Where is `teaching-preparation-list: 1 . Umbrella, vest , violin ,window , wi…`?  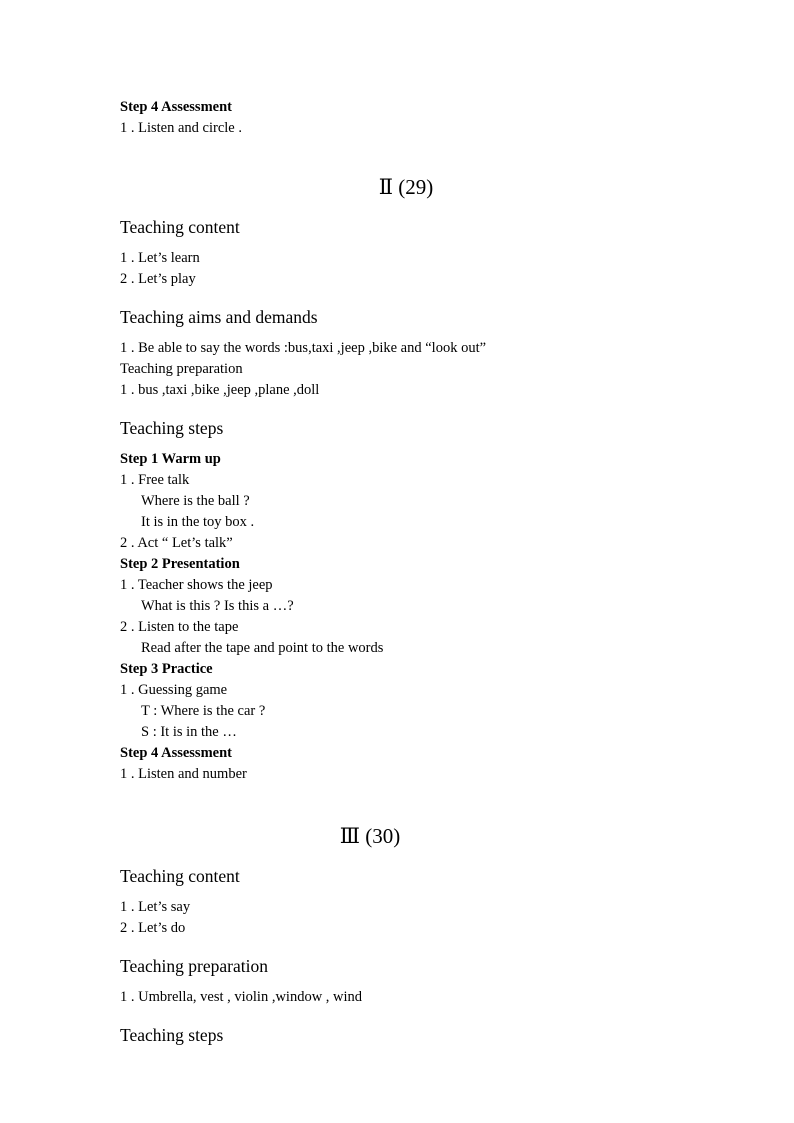
teaching-preparation-list: 1 . Umbrella, vest , violin ,window , wi… is located at coordinates (400, 997).